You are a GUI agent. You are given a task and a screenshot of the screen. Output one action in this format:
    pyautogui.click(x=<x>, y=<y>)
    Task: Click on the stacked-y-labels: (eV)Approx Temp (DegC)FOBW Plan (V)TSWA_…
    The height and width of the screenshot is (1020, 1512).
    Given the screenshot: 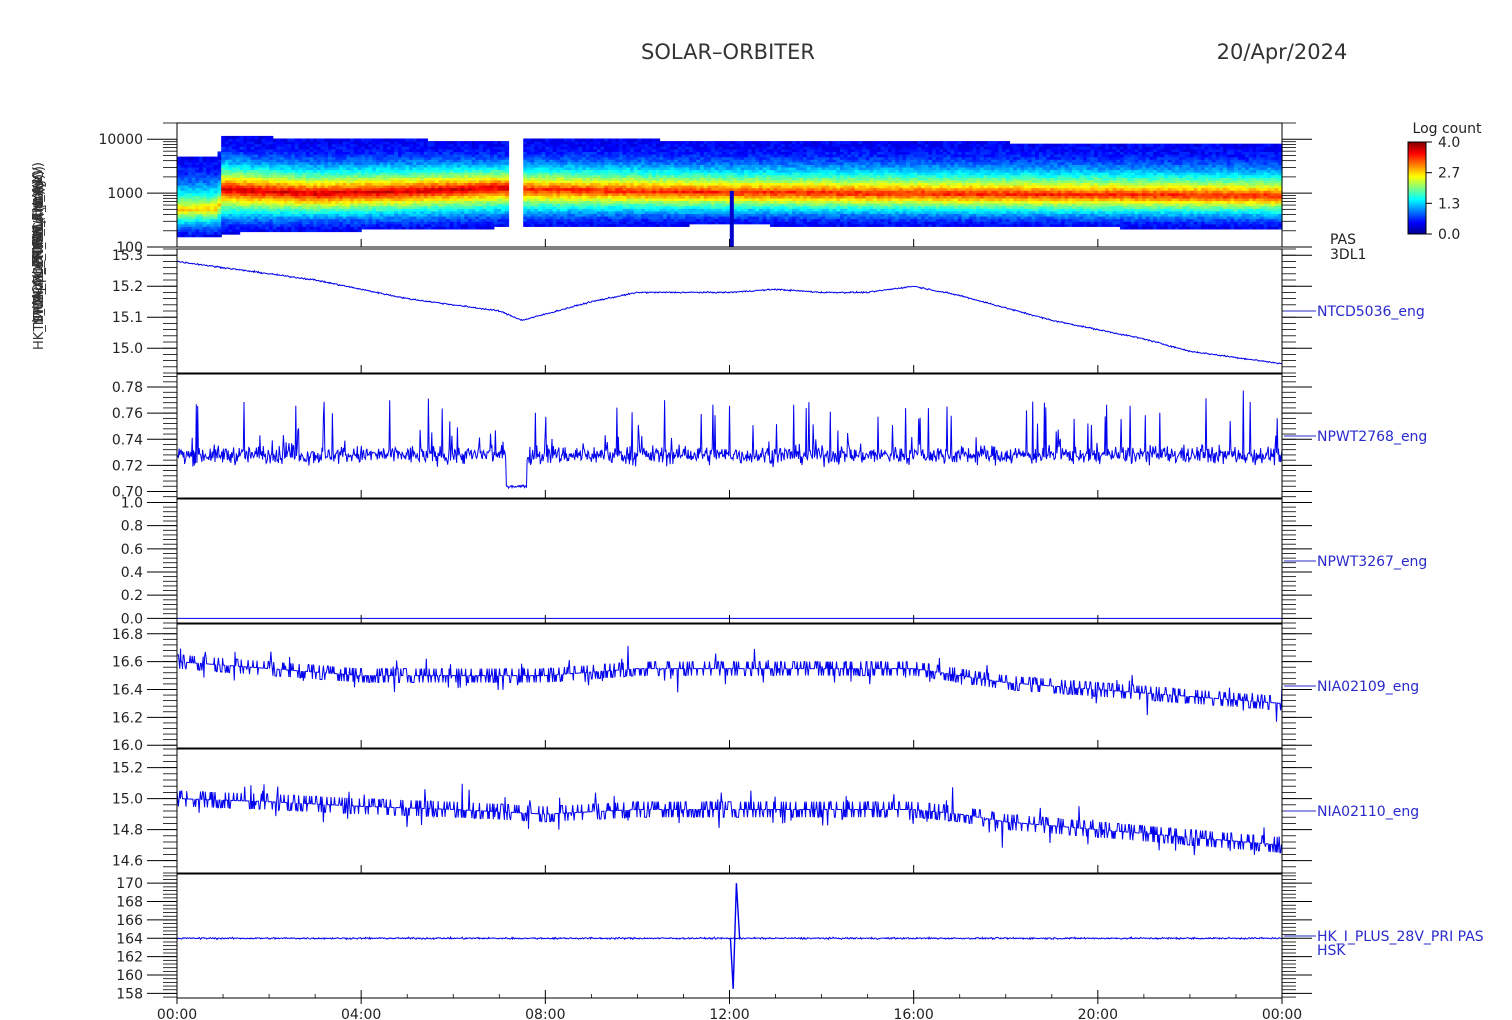 What is the action you would take?
    pyautogui.click(x=39, y=256)
    